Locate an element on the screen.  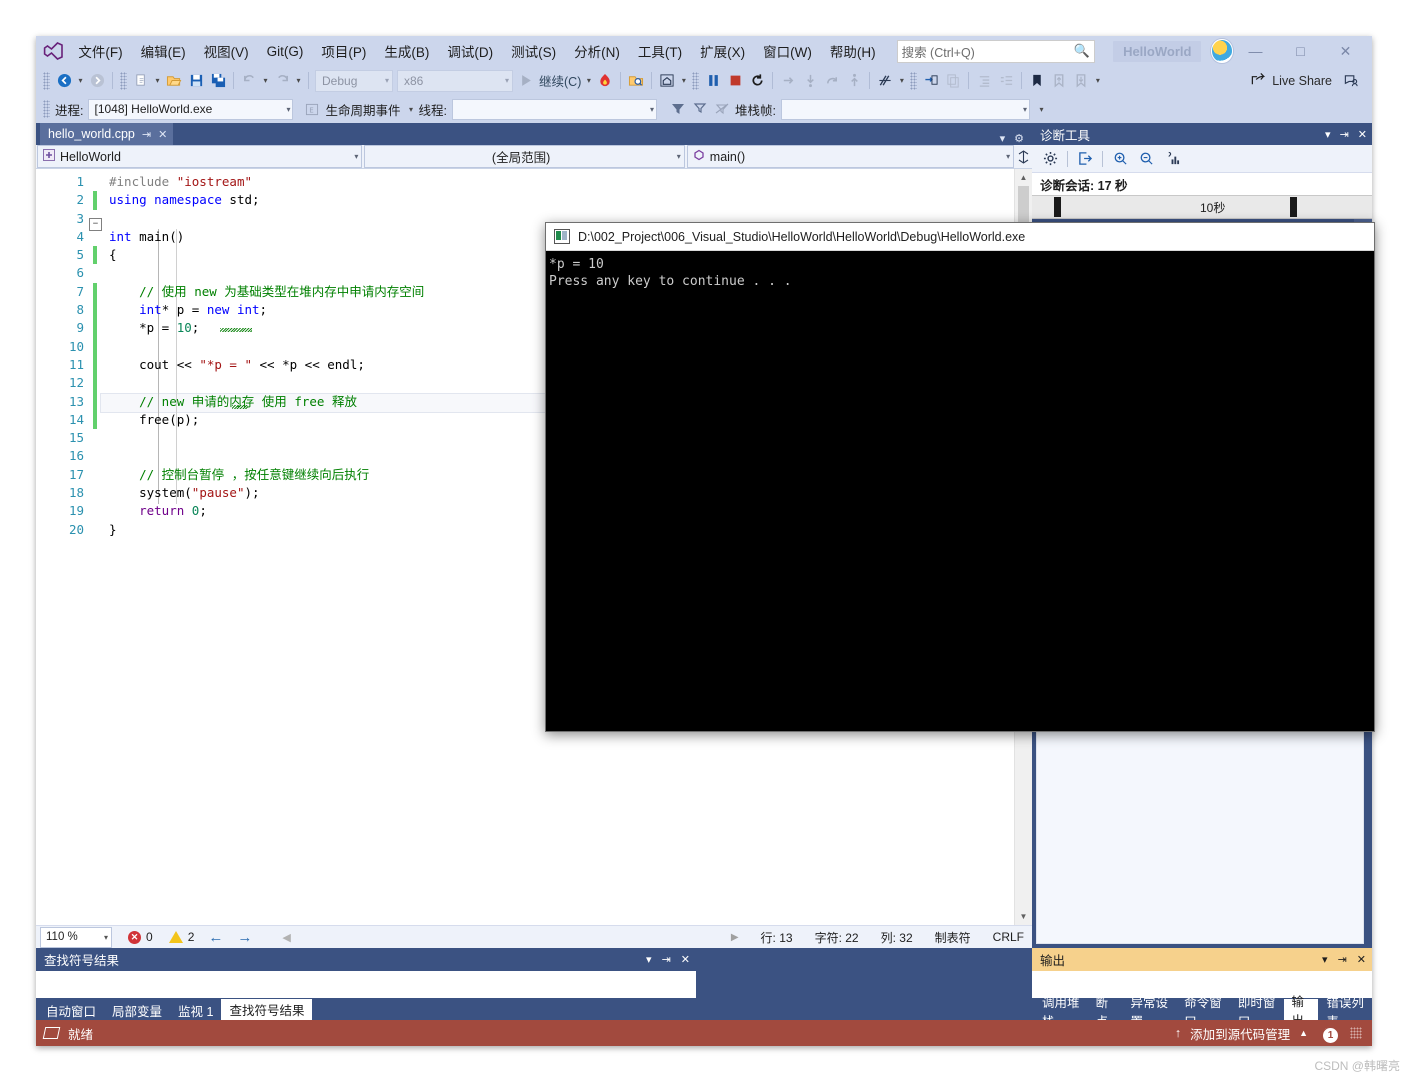
zoom-out-icon is located at coordinates (1146, 159).